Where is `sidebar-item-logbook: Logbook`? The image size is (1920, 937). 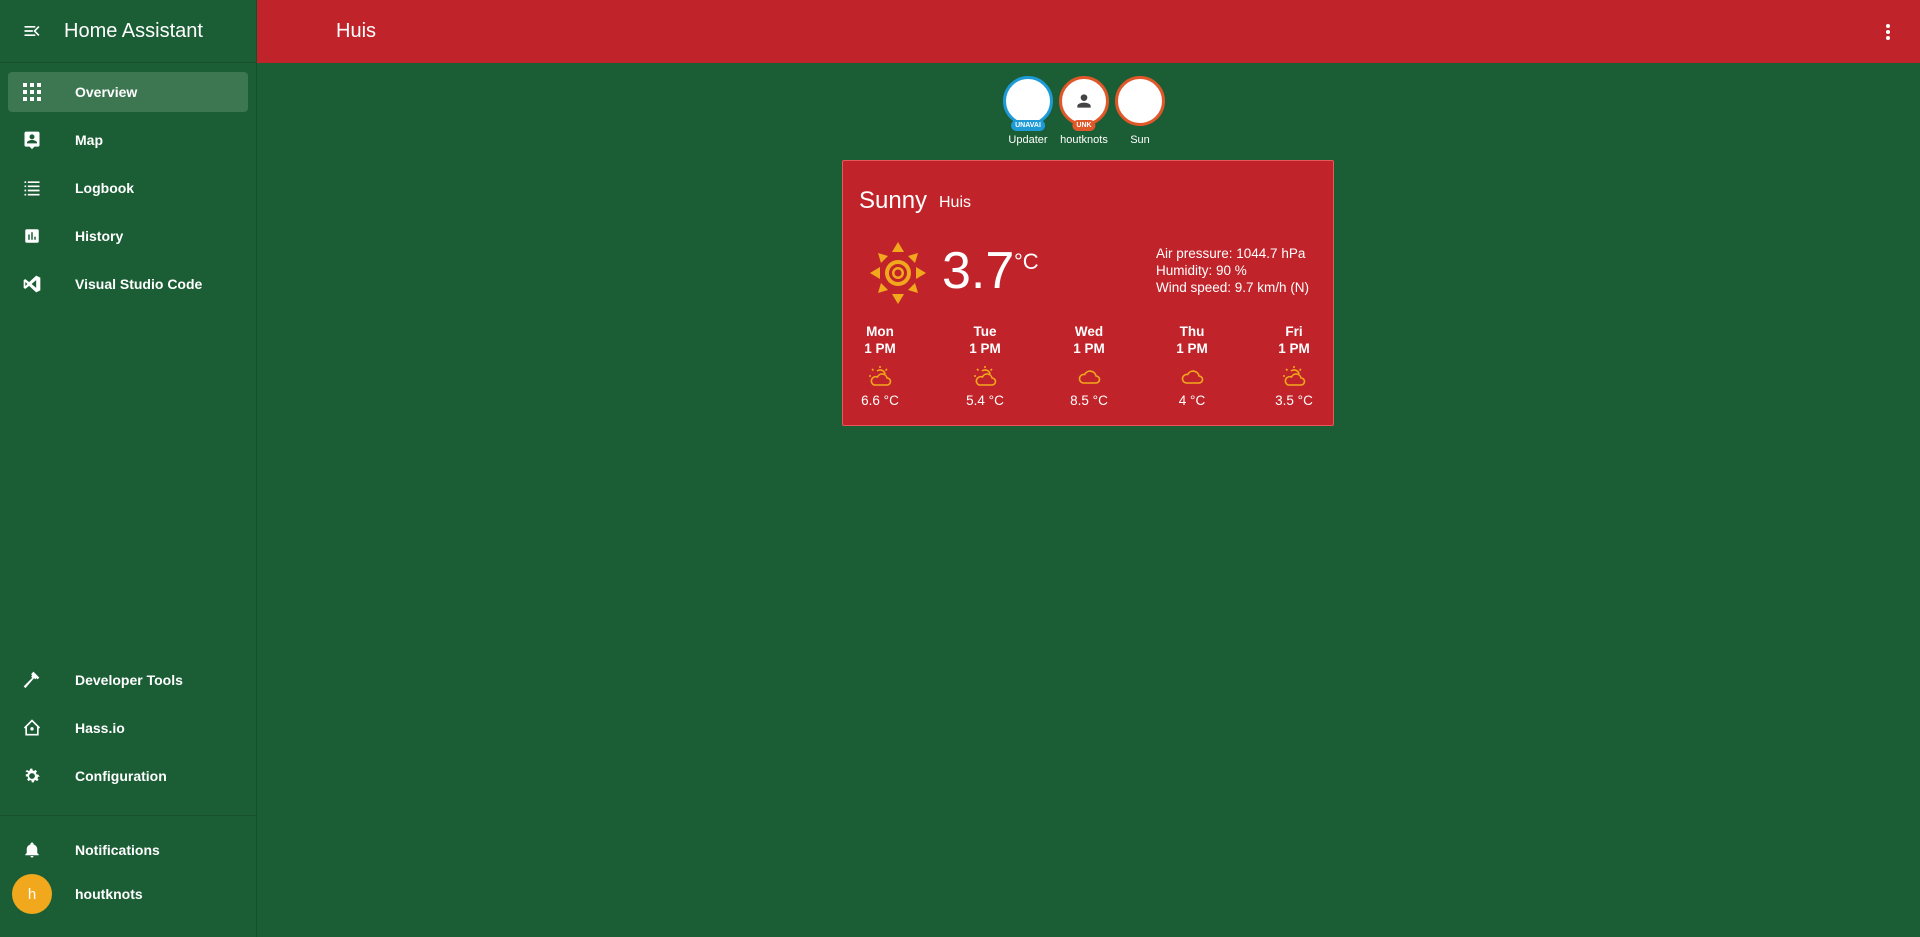
sidebar-item-logbook: Logbook is located at coordinates (128, 188).